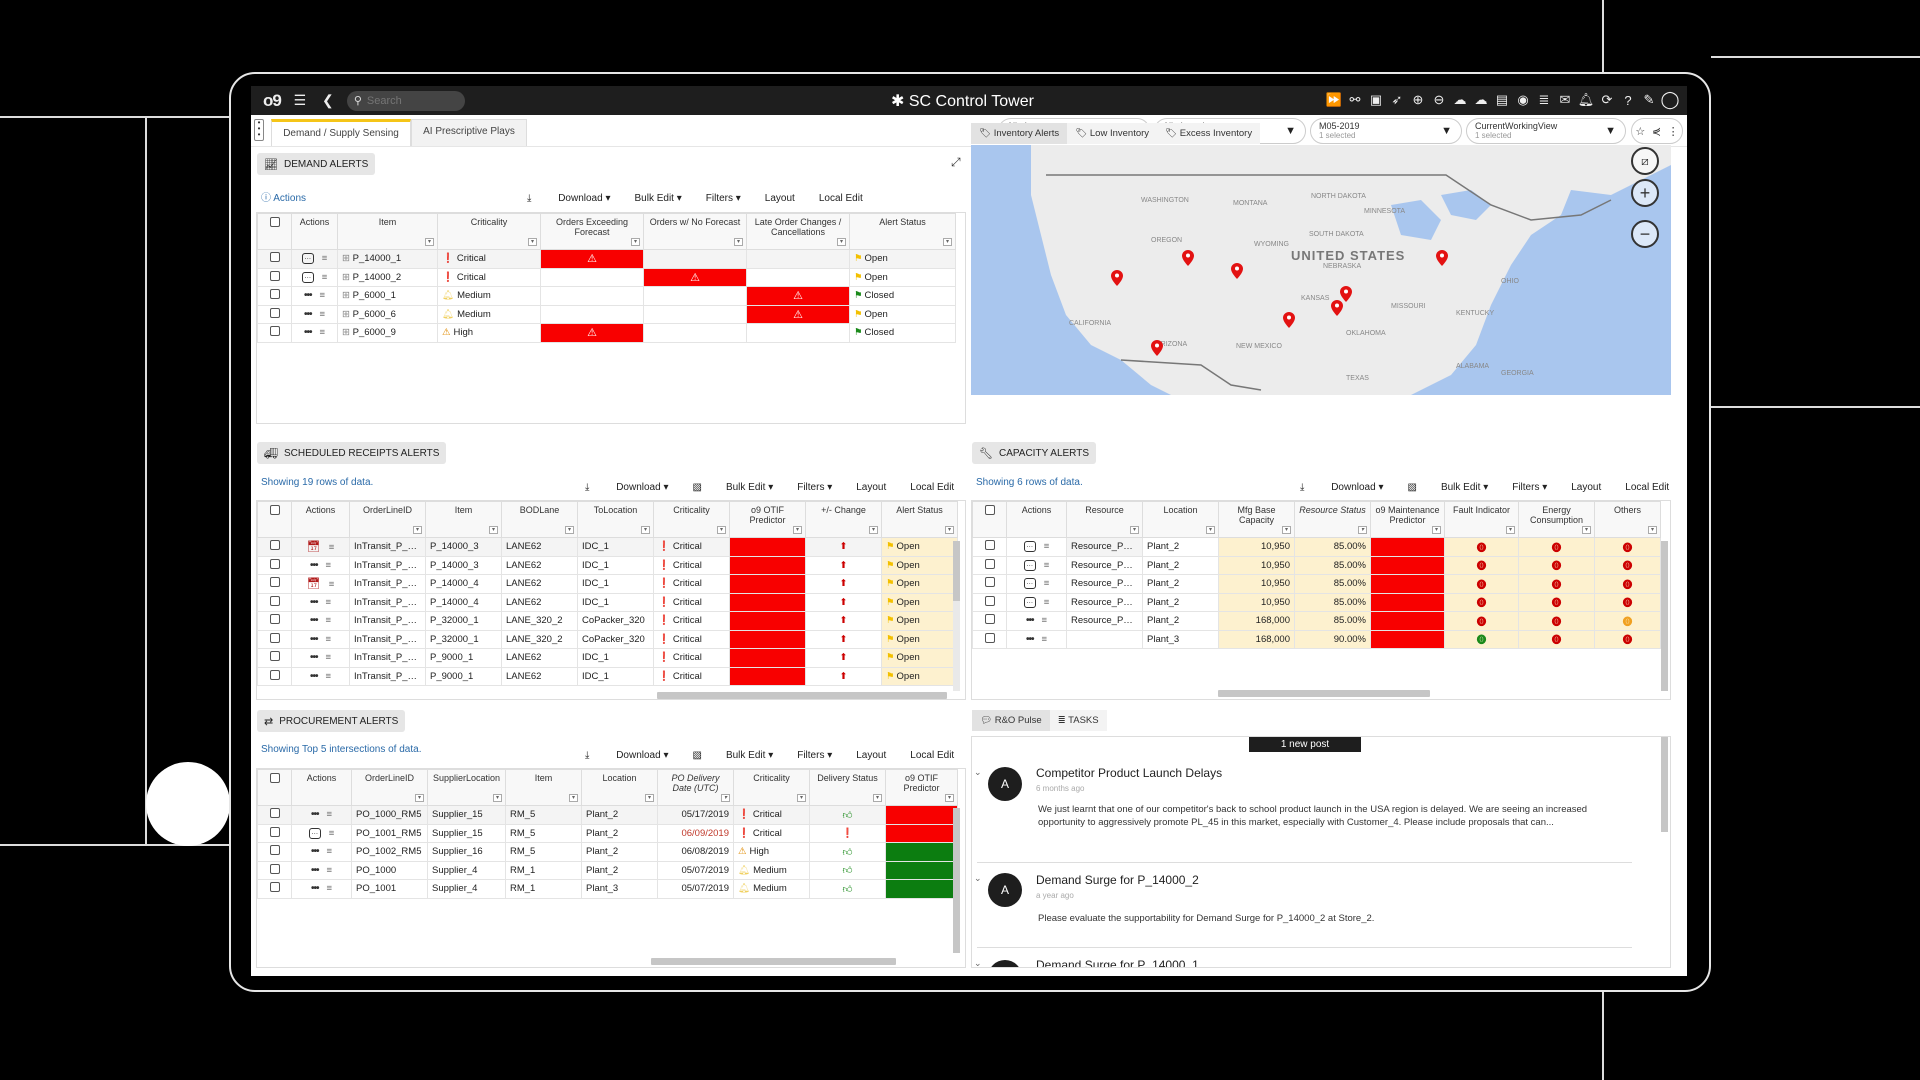 This screenshot has height=1080, width=1920. What do you see at coordinates (847, 787) in the screenshot?
I see `column-header: Delivery Status ▾` at bounding box center [847, 787].